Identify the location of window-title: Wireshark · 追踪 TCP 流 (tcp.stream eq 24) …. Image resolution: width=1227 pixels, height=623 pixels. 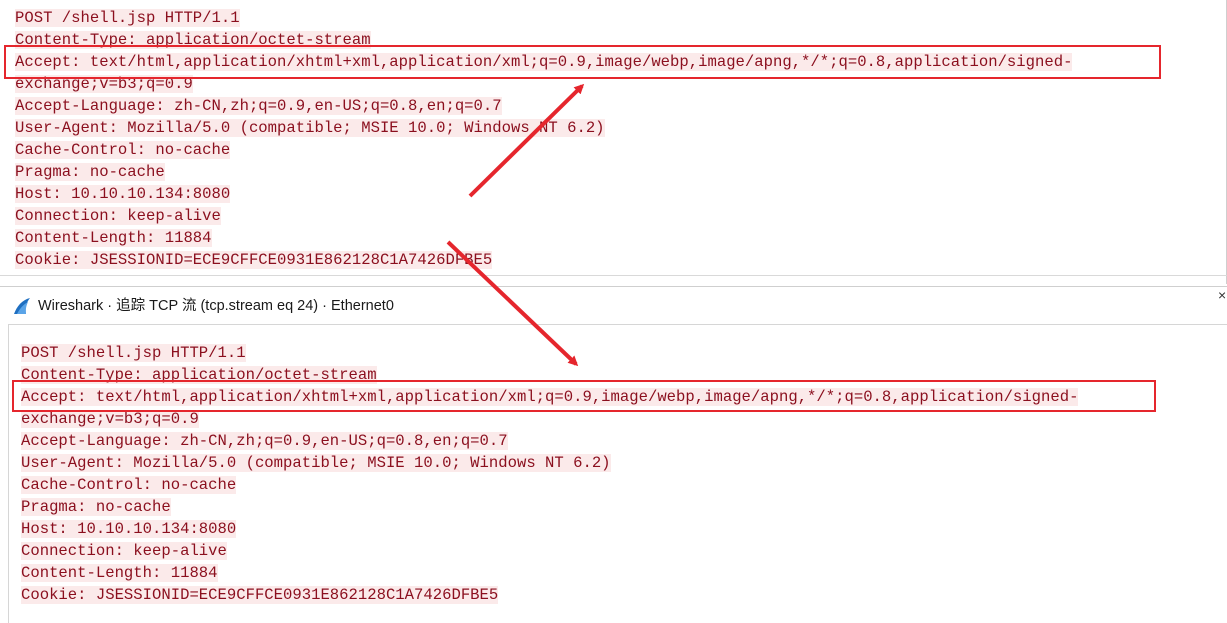
(216, 306).